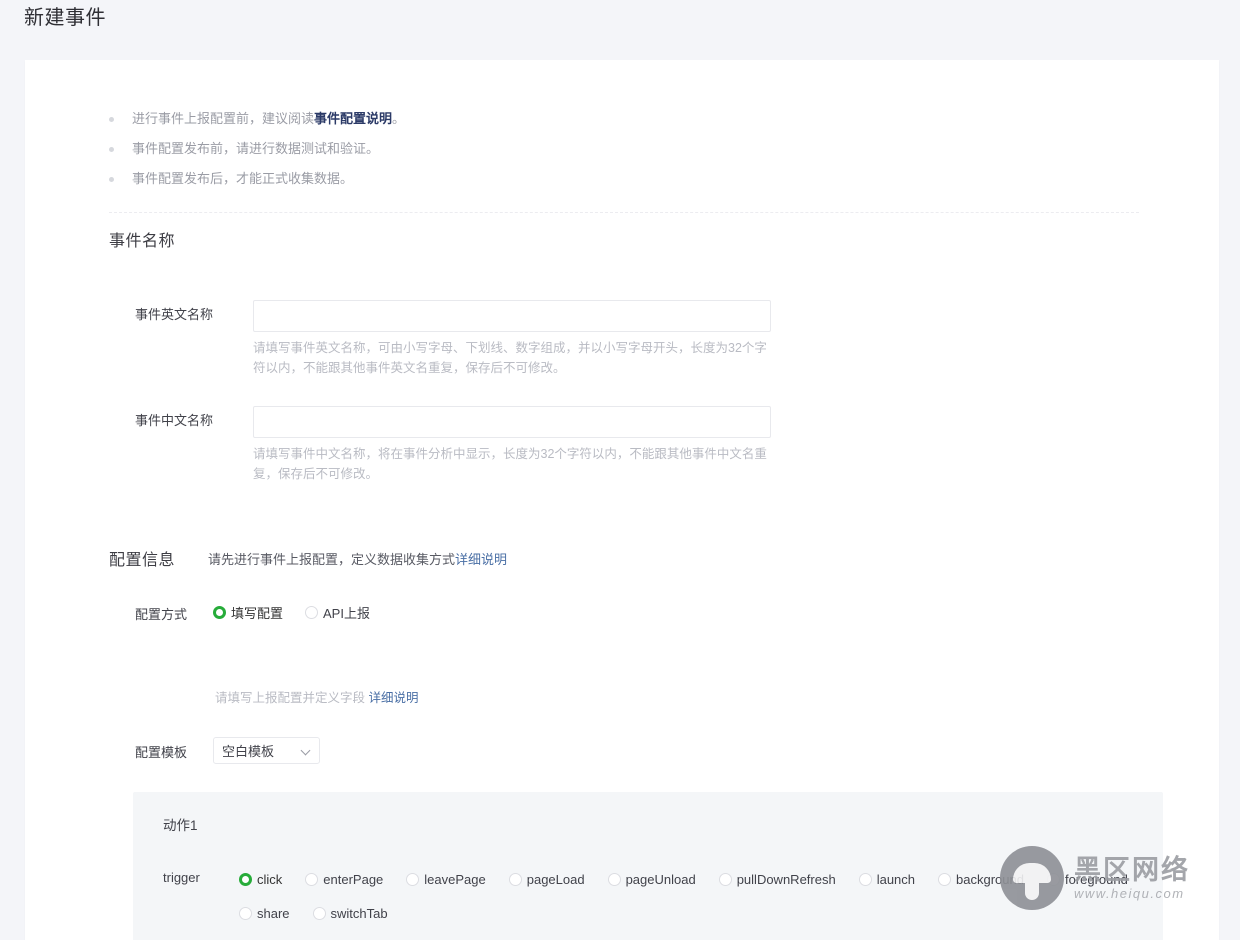 This screenshot has height=940, width=1240. I want to click on config-info-subtitle-text: 请先进行事件上报配置，定义数据收集方式, so click(332, 559).